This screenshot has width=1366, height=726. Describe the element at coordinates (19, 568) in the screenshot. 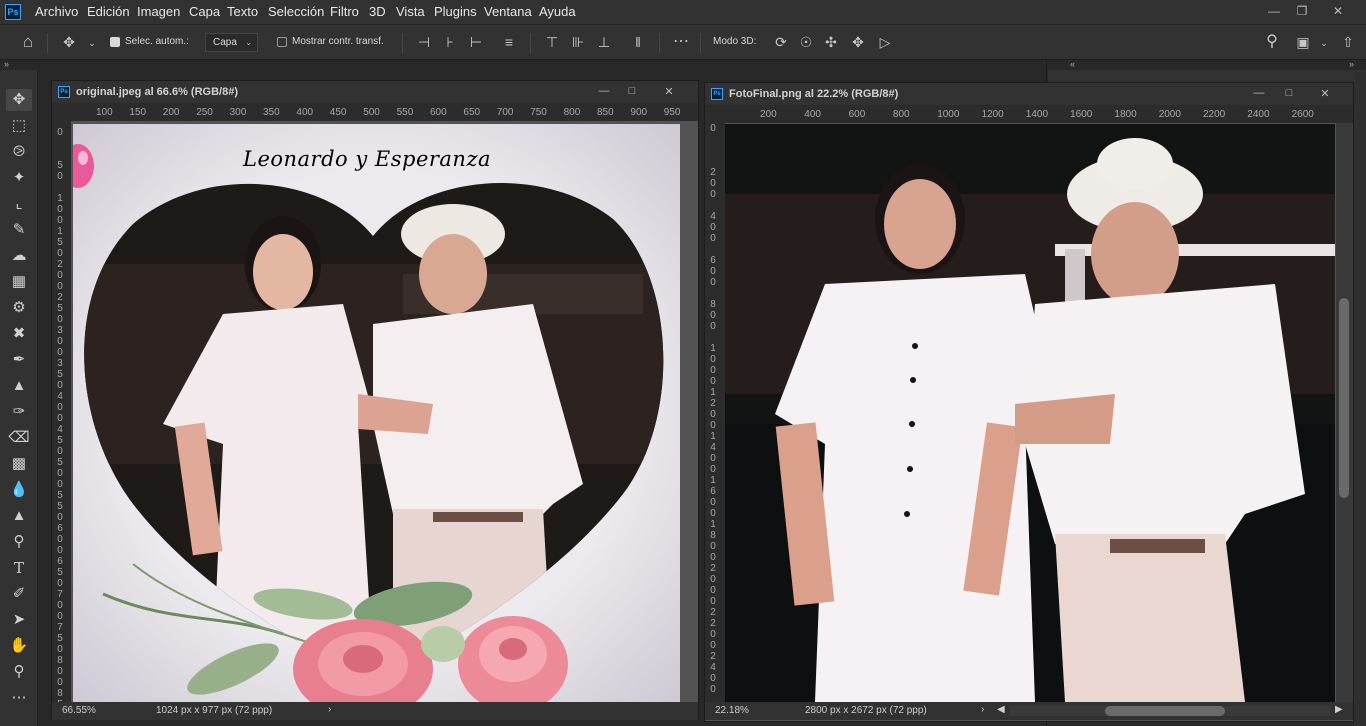

I see `type-tool-icon: T` at that location.